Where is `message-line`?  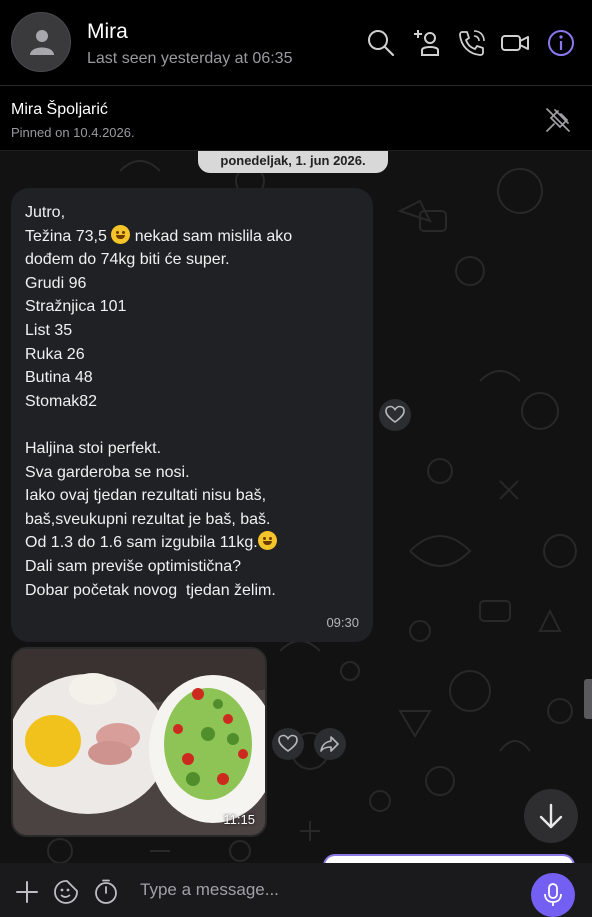 message-line is located at coordinates (192, 425).